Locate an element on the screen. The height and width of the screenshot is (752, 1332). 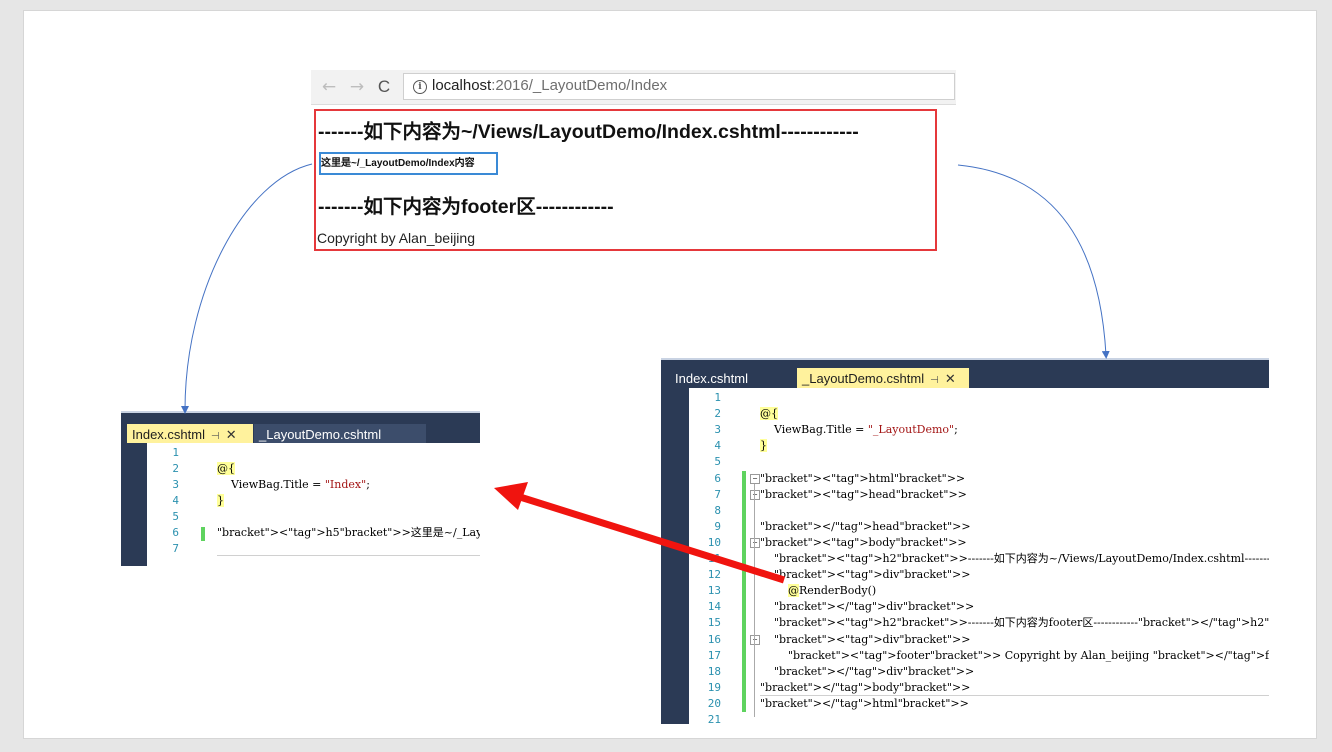
connector-right-curve is located at coordinates (1033, 261).